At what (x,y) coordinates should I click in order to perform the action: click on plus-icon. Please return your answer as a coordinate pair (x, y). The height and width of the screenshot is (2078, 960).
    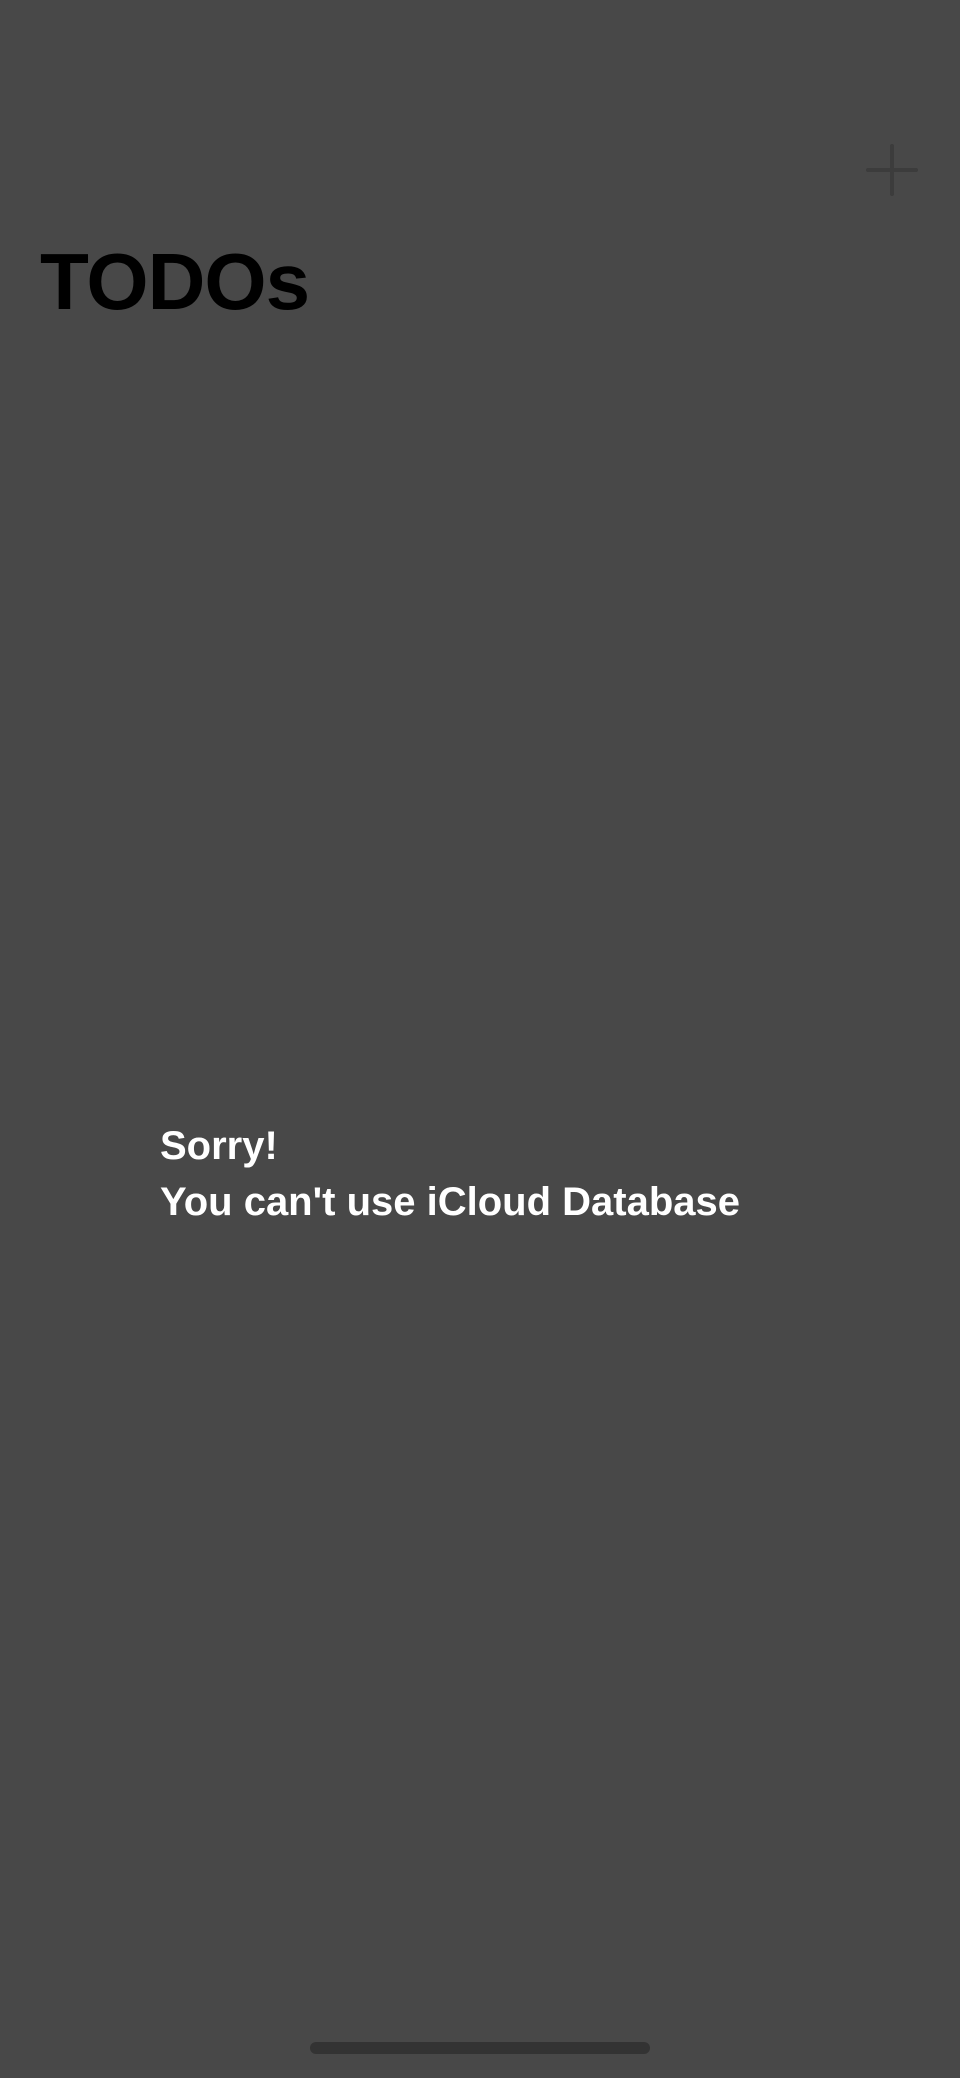
    Looking at the image, I should click on (892, 170).